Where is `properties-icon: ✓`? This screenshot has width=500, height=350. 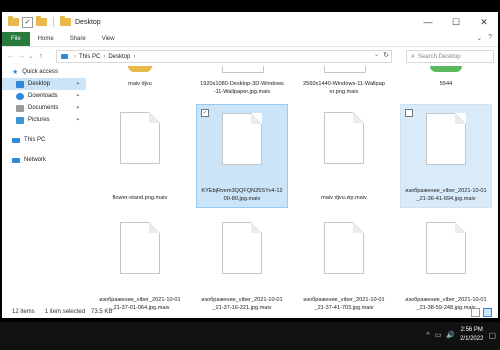 properties-icon: ✓ is located at coordinates (27, 22).